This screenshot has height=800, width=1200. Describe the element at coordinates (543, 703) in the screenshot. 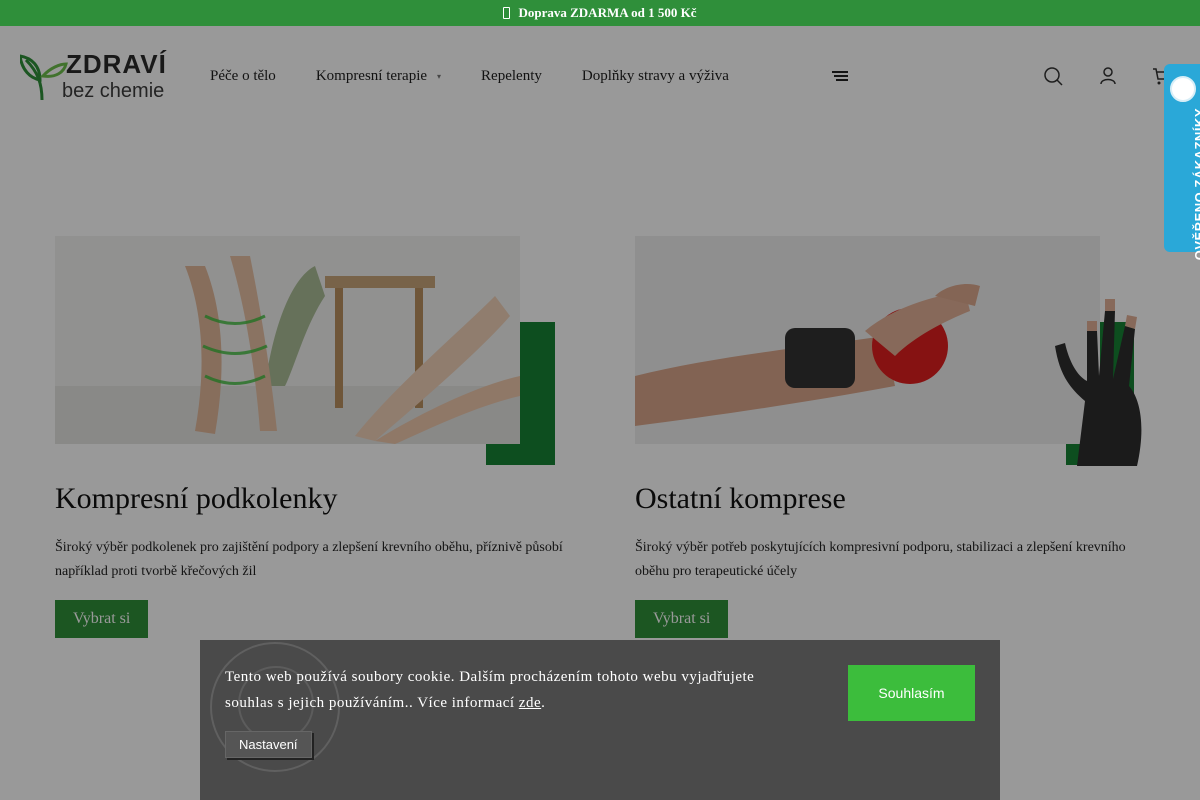

I see `cookie-message-suffix: .` at that location.